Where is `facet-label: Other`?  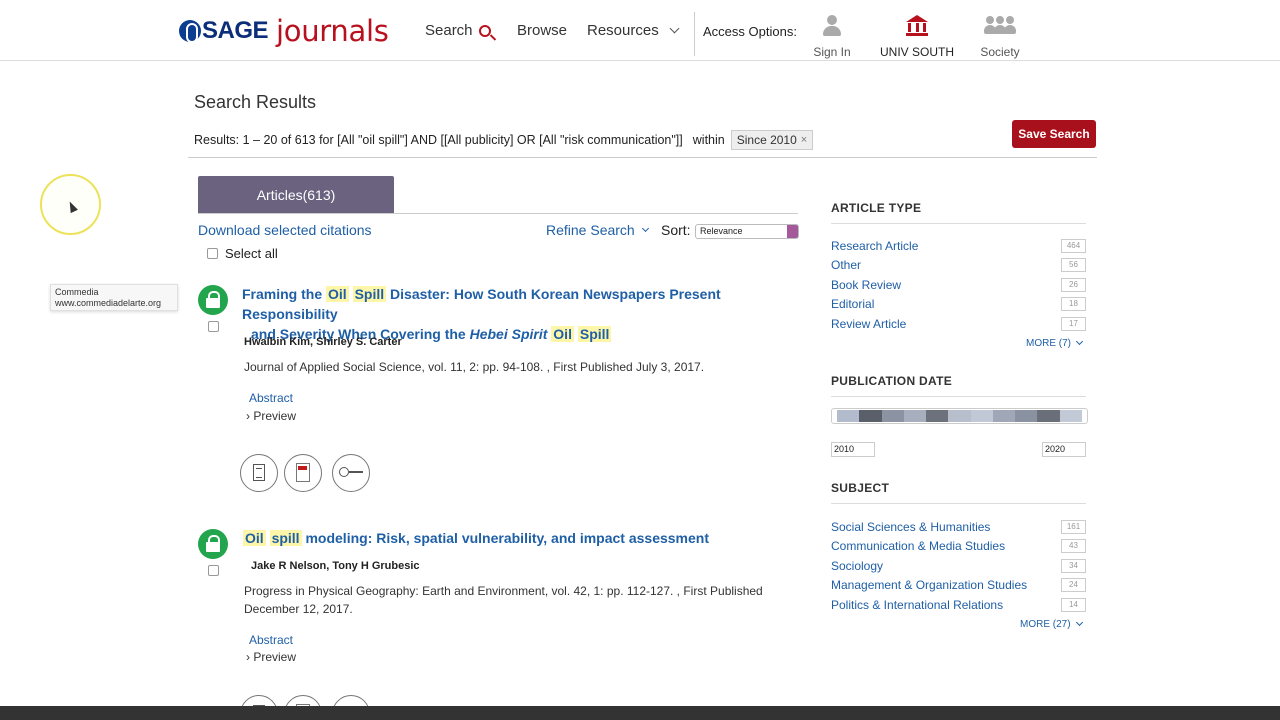
facet-label: Other is located at coordinates (846, 265).